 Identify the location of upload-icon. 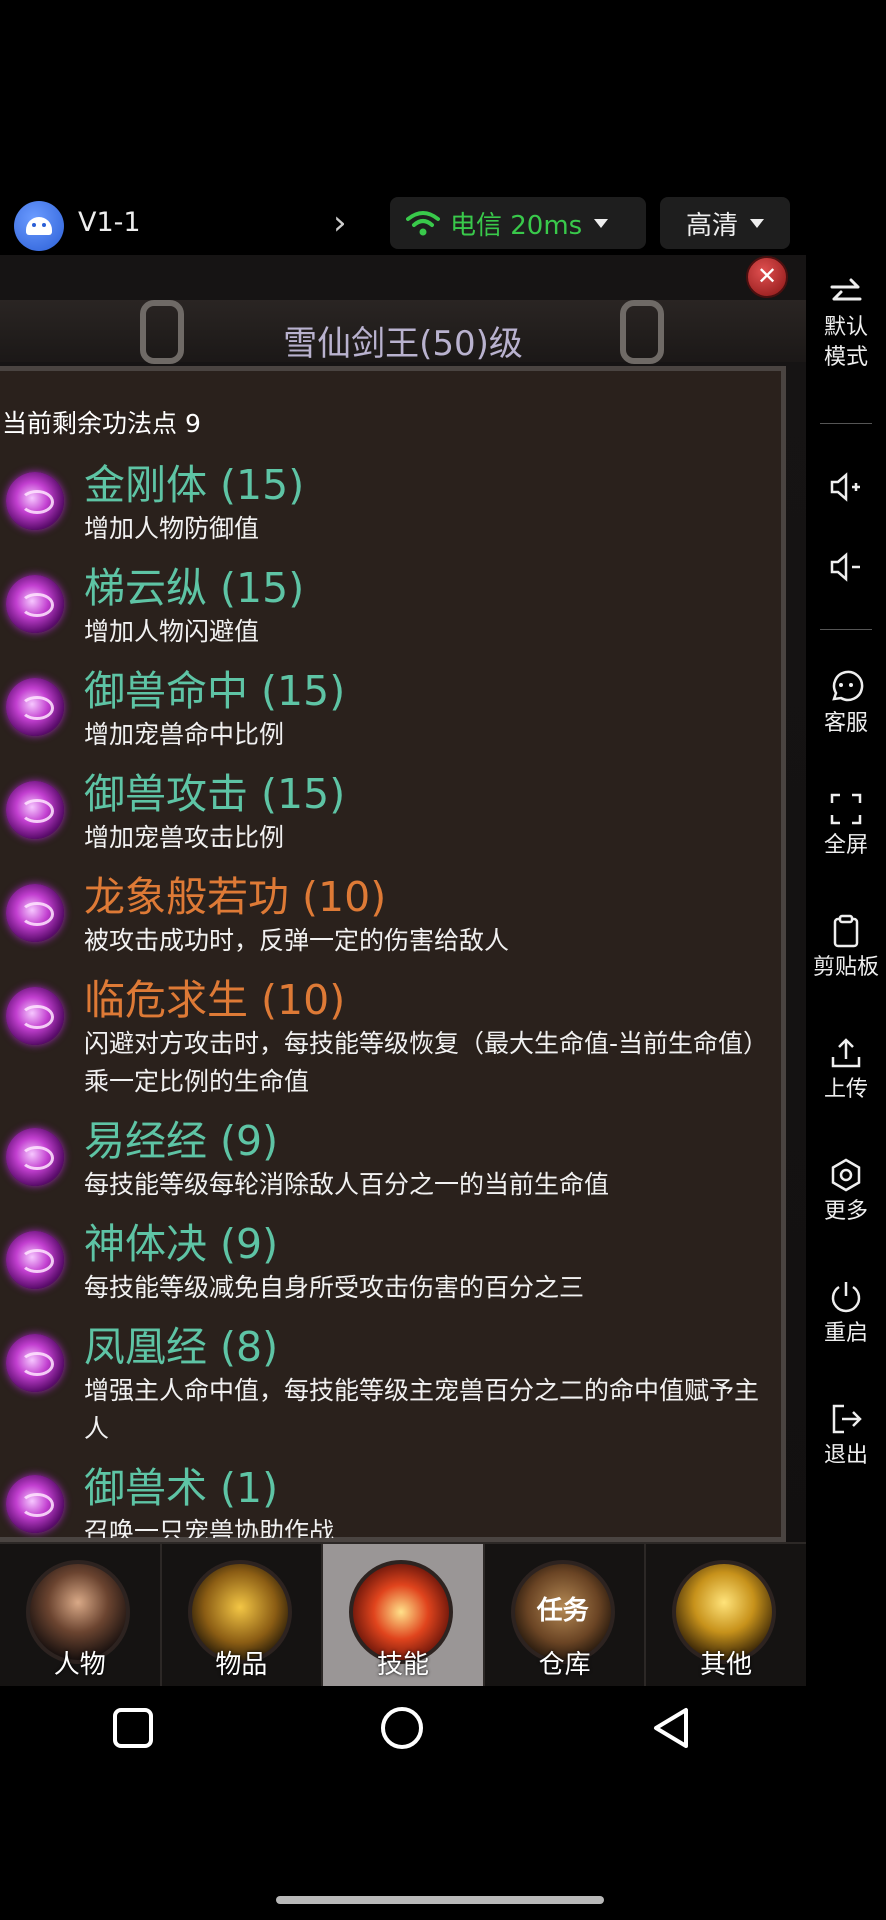
(846, 1053).